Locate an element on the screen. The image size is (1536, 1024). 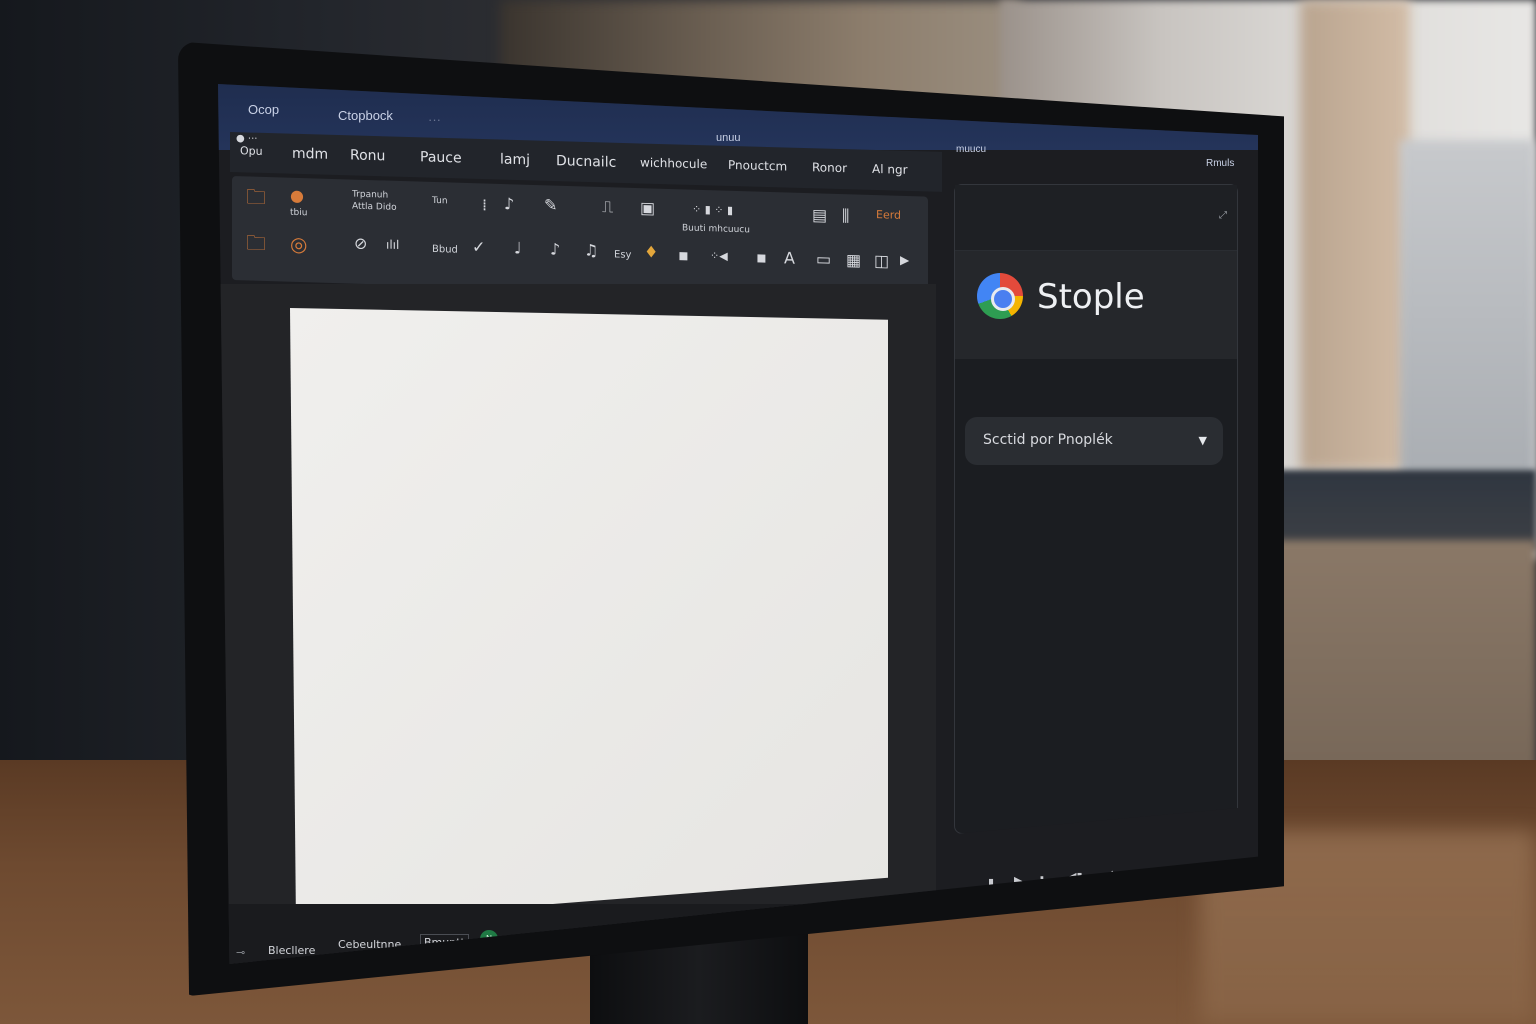
check-icon: ✓ is located at coordinates (478, 246).